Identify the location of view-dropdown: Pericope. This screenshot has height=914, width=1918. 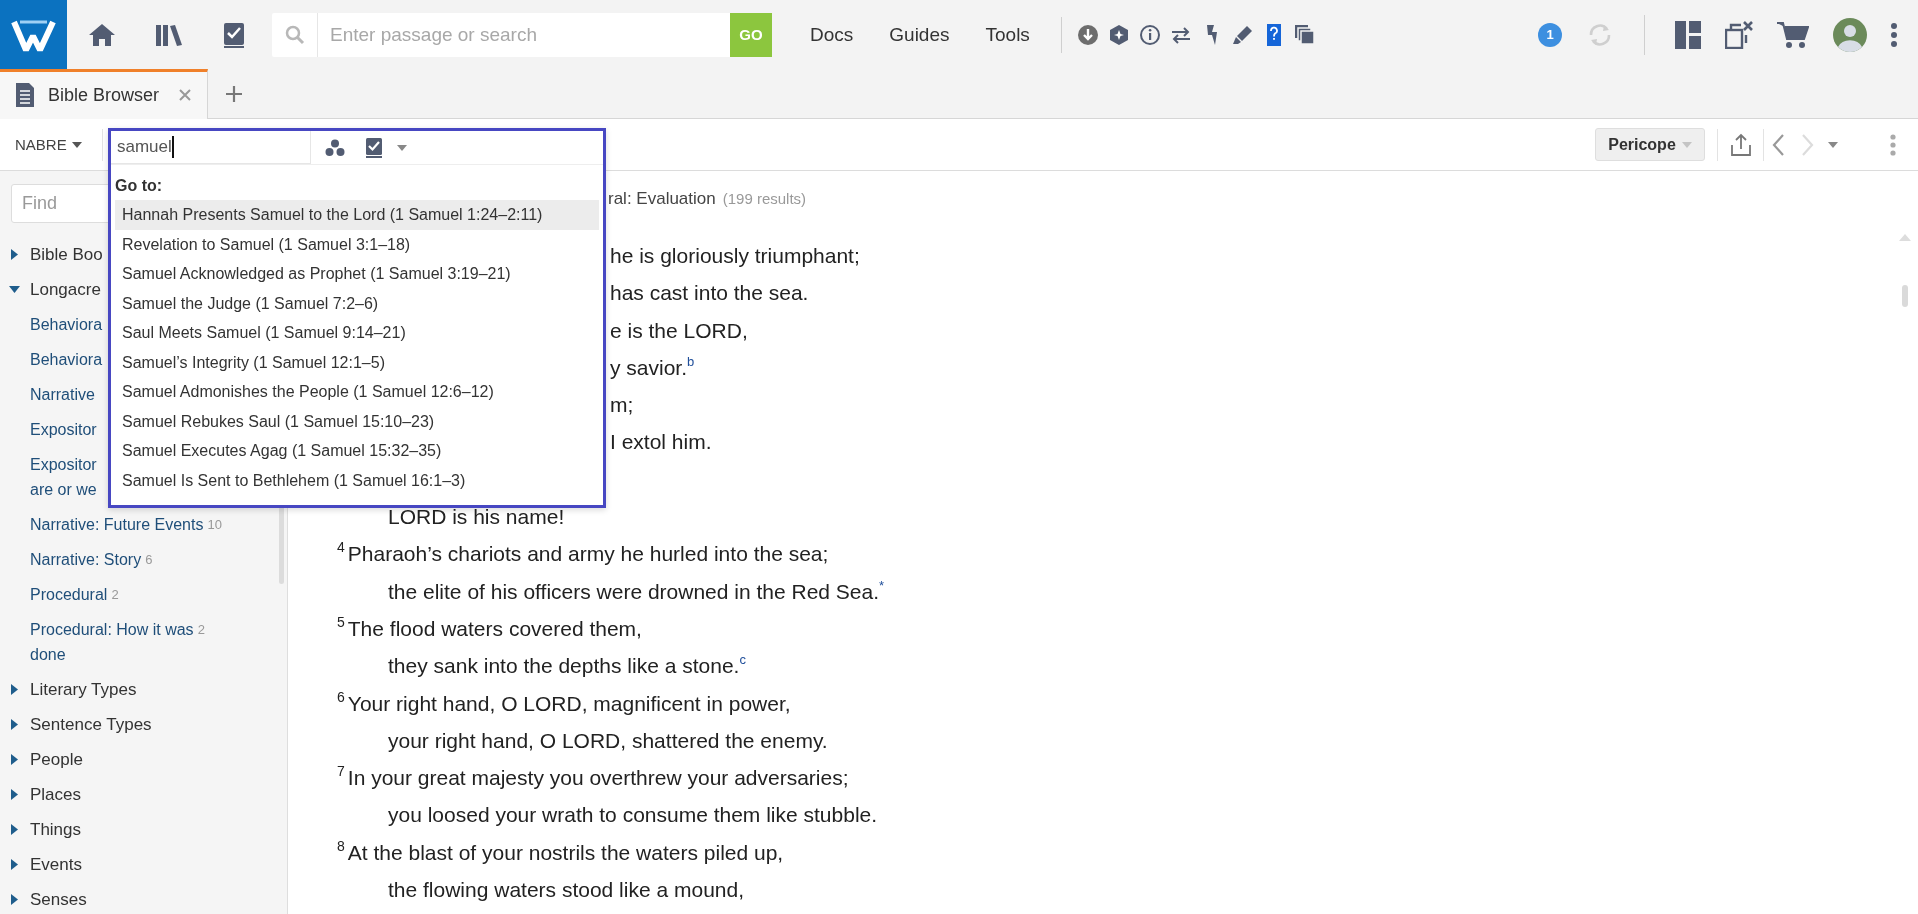
(1650, 144).